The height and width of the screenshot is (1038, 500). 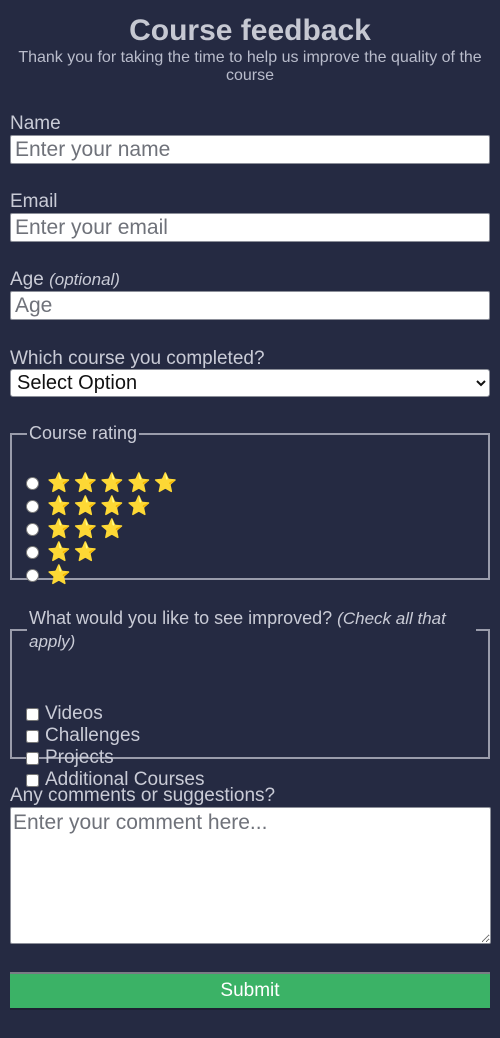 I want to click on rating-option-3: ⭐⭐⭐, so click(x=76, y=529).